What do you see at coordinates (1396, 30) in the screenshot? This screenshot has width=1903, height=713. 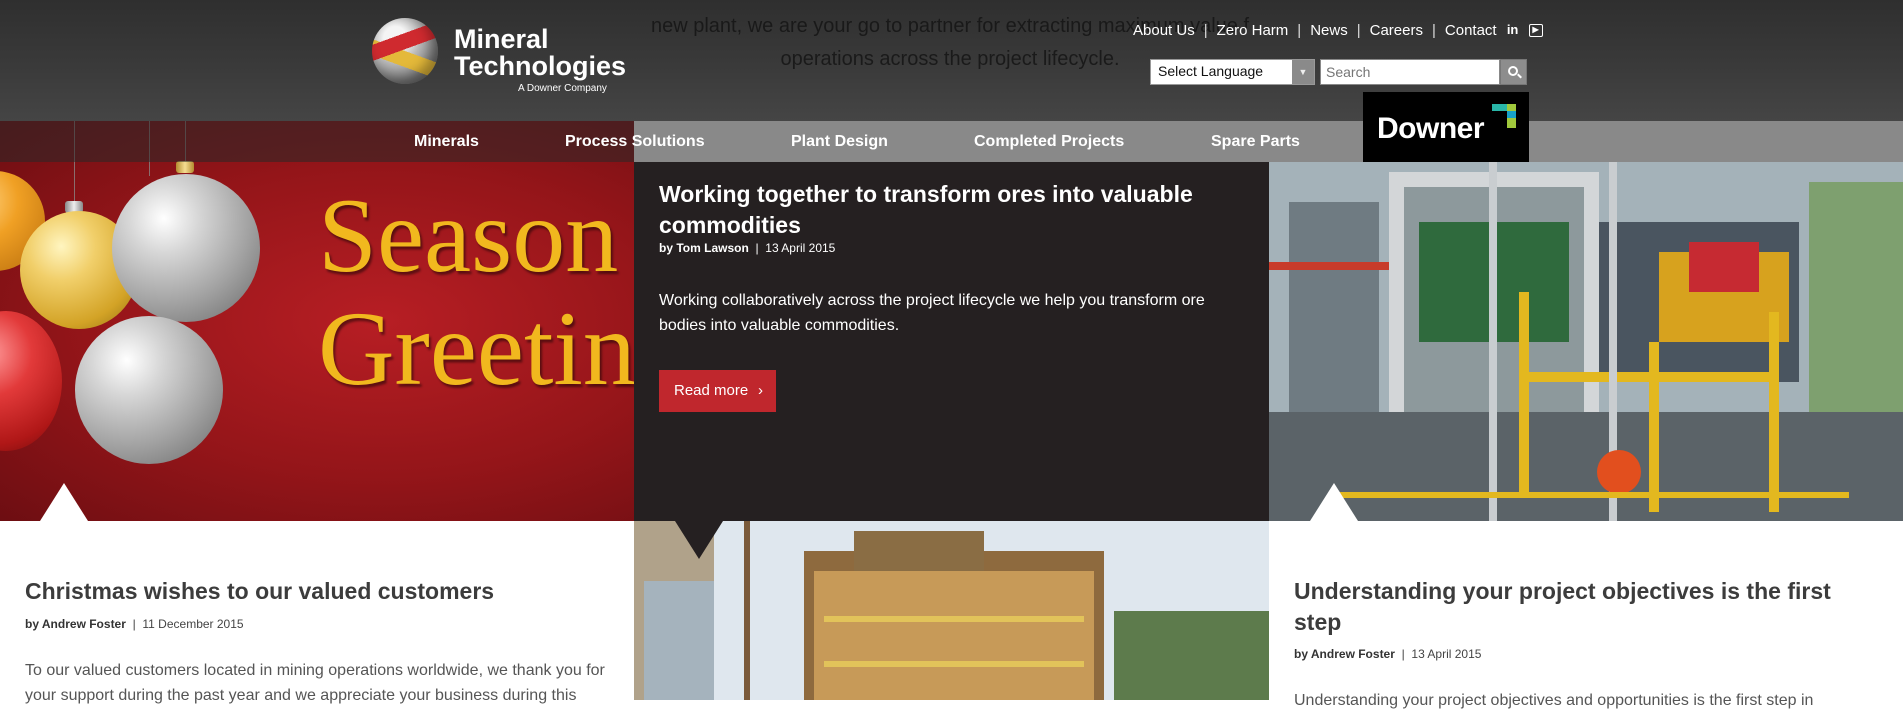 I see `top-link-careers: Careers` at bounding box center [1396, 30].